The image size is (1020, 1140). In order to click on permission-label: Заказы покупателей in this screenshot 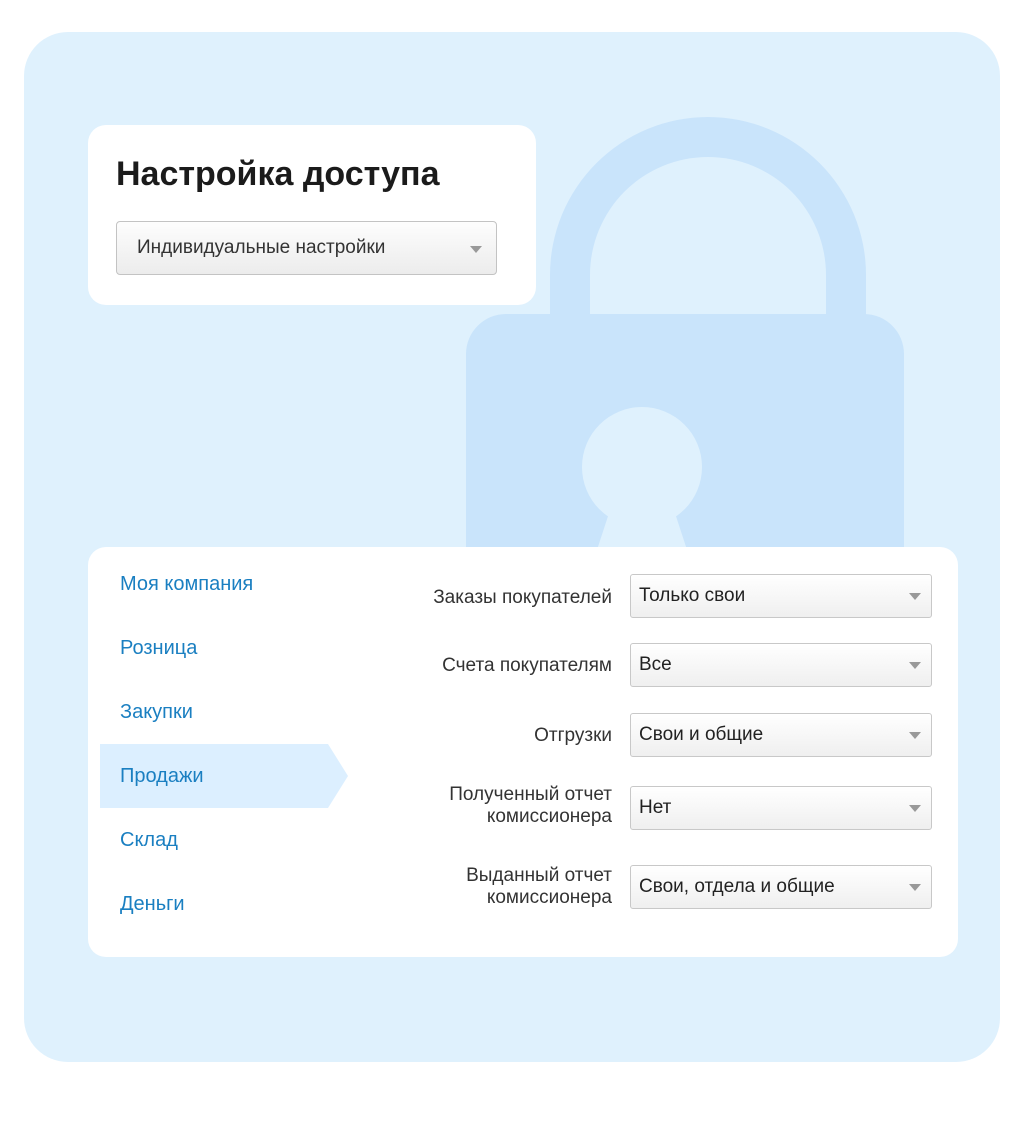, I will do `click(522, 597)`.